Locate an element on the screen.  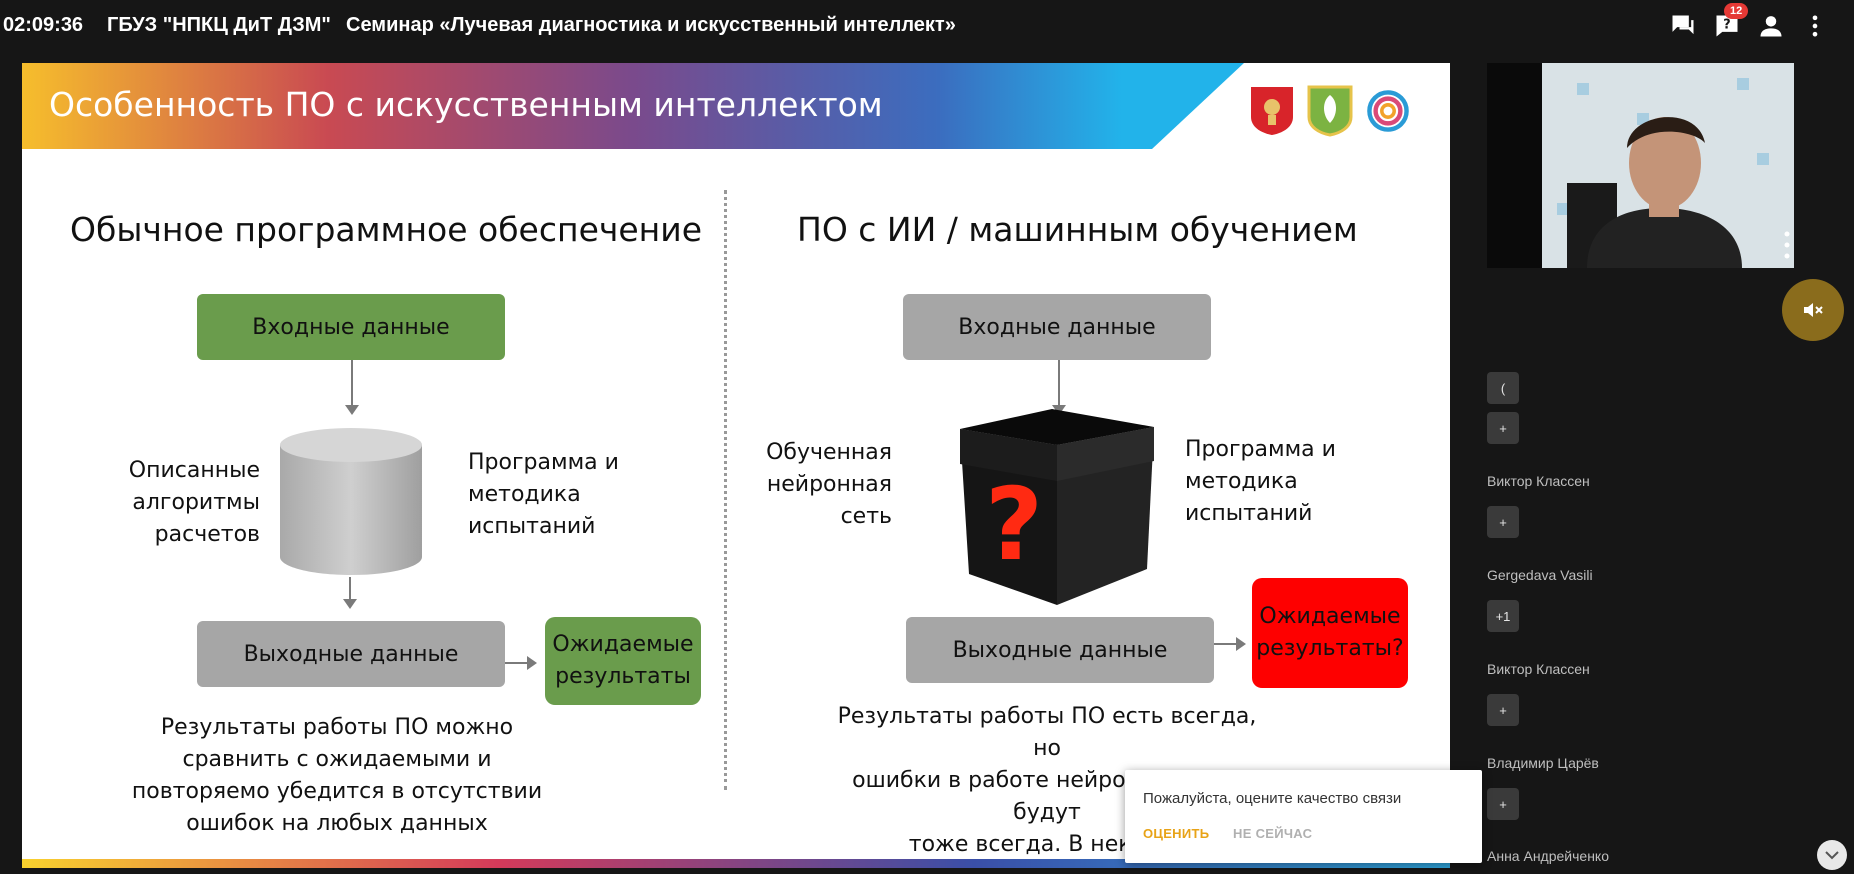
scroll-down-button is located at coordinates (1832, 855).